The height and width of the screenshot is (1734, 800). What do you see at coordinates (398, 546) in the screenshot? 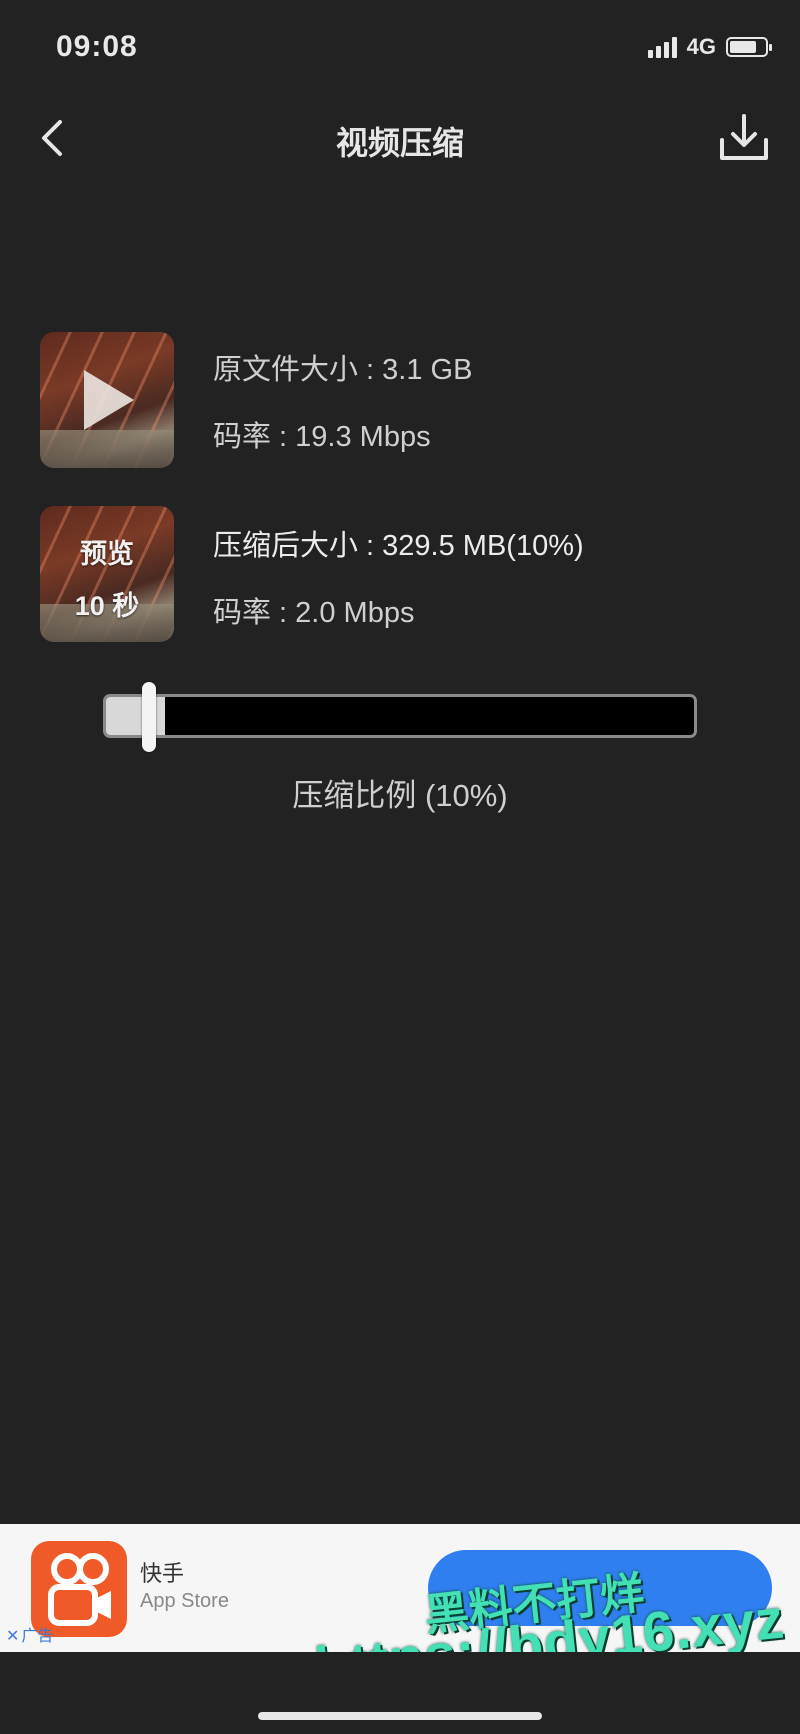
I see `compressed-size: 压缩后大小 : 329.5 MB(10%)` at bounding box center [398, 546].